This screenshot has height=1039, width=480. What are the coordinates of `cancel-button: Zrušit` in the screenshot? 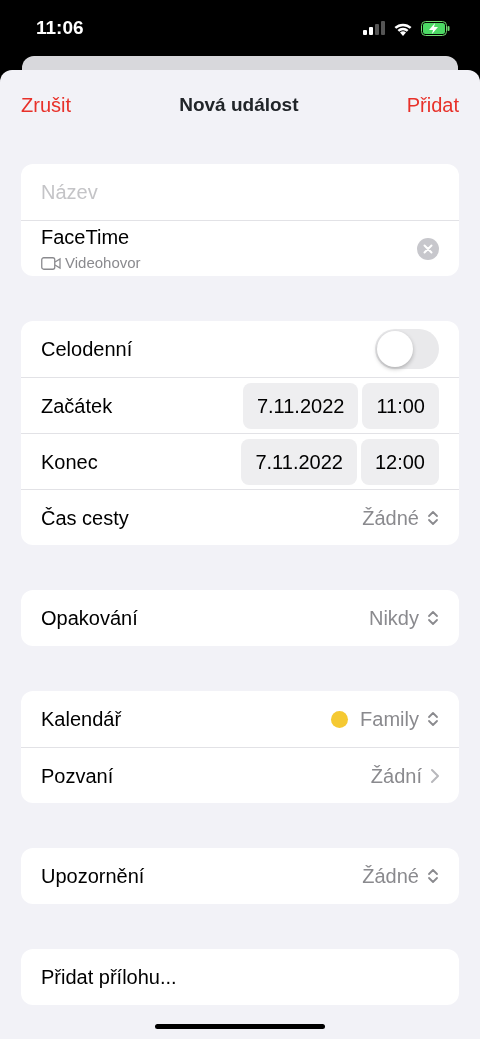 It's located at (46, 105).